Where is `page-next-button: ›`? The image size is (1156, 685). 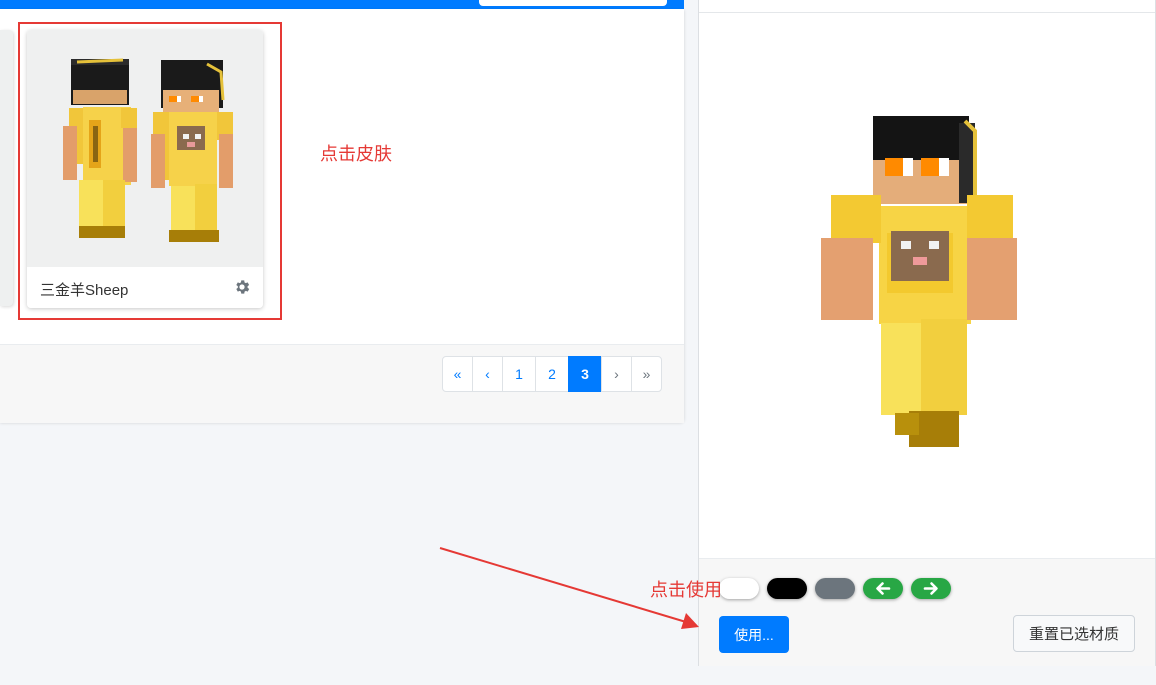
page-next-button: › is located at coordinates (616, 374).